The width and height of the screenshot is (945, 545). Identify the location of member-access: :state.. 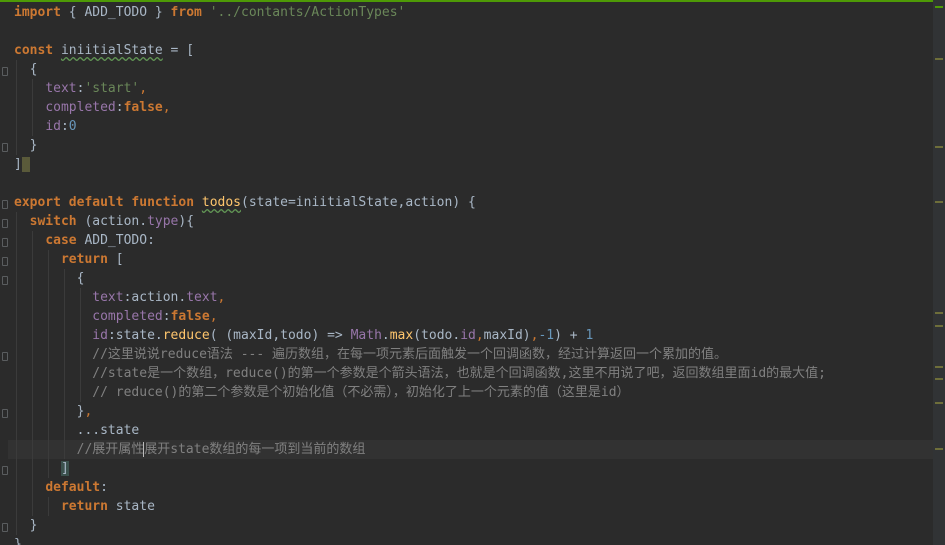
(135, 335).